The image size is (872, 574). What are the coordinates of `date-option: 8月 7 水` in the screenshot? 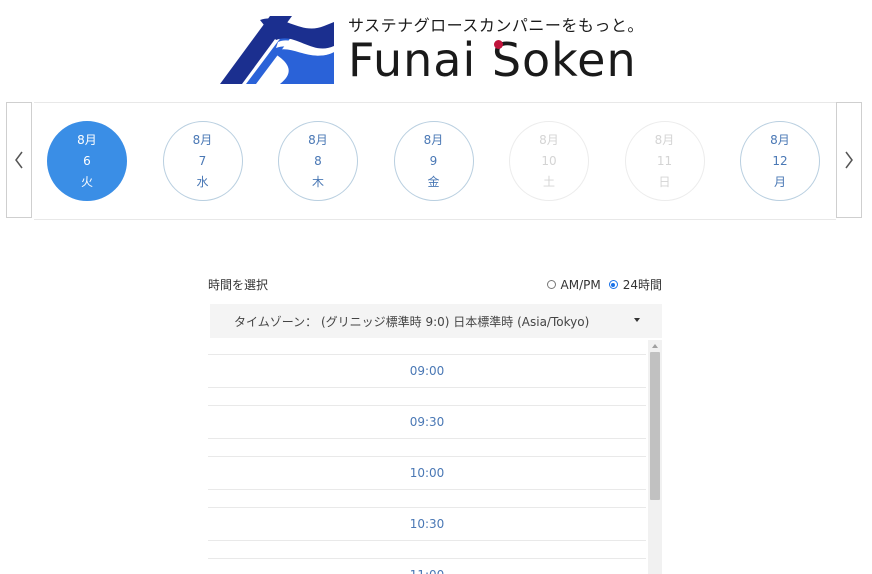 It's located at (202, 161).